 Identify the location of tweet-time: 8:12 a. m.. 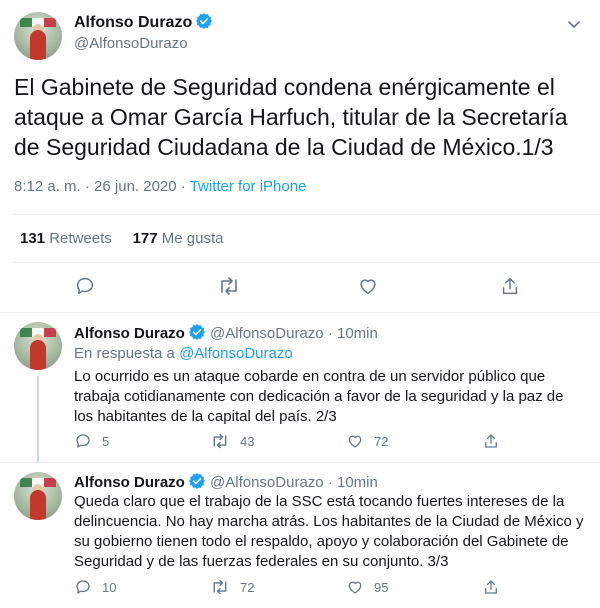
(47, 186).